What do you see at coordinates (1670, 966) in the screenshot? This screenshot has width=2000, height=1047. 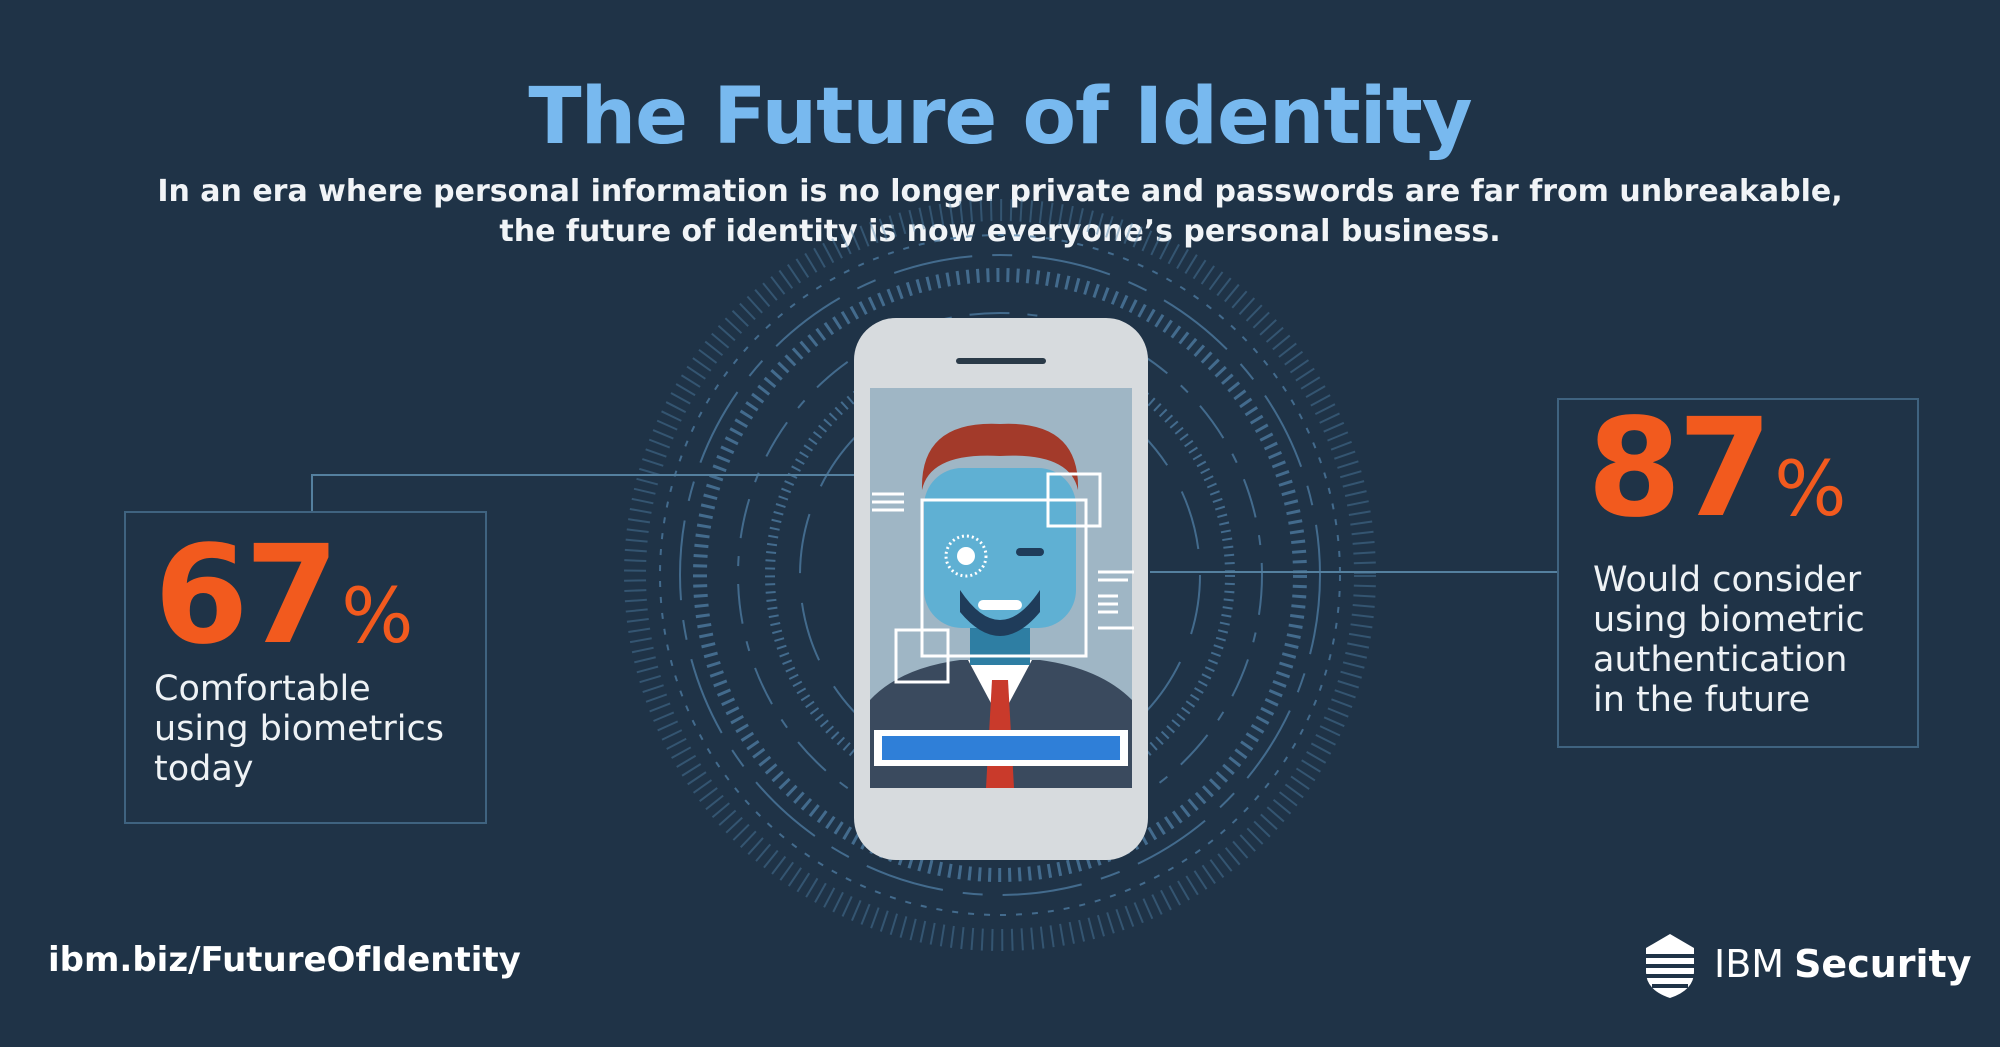 I see `ibm-security-logo-icon` at bounding box center [1670, 966].